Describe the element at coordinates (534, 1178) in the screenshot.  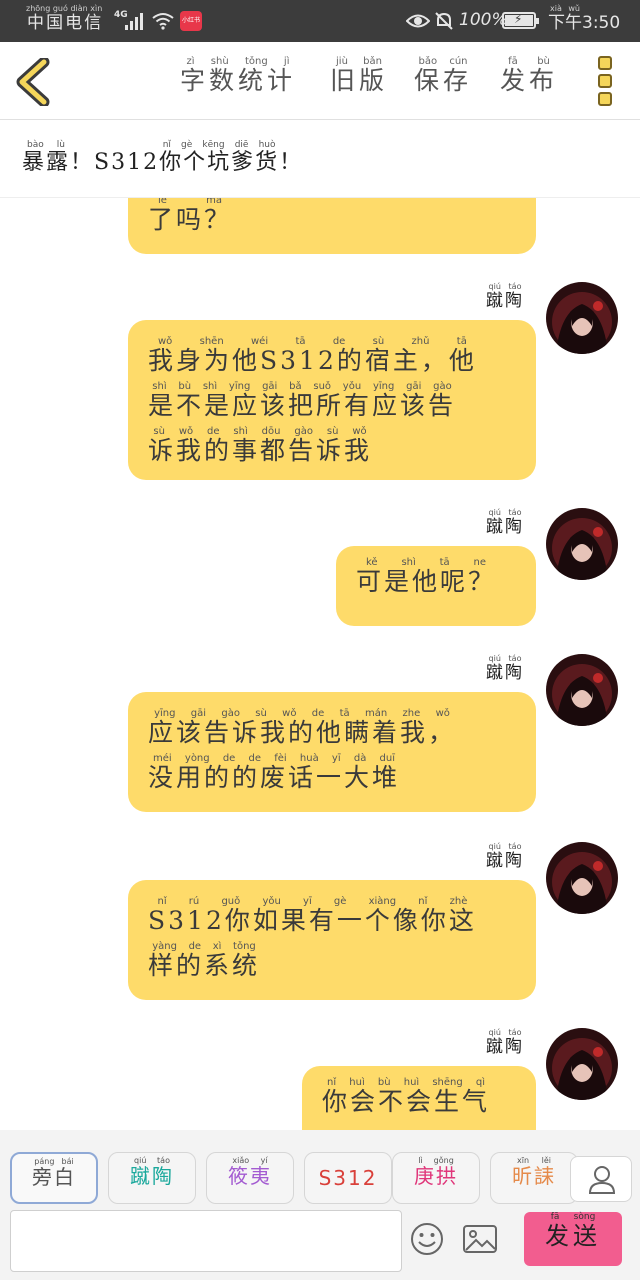
I see `character-tab: 昕誄xīn lěi` at that location.